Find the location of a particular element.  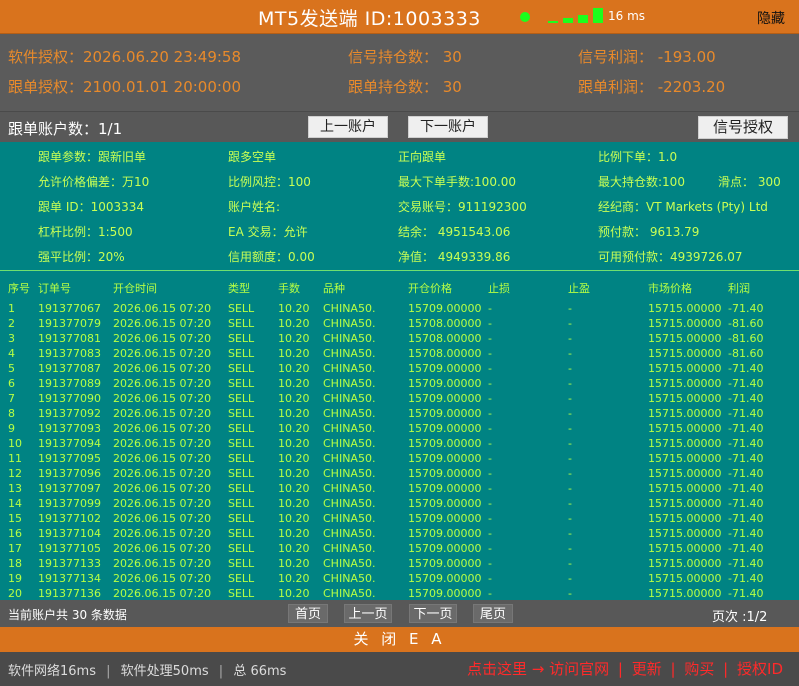

col-order: 191377104 is located at coordinates (69, 533).